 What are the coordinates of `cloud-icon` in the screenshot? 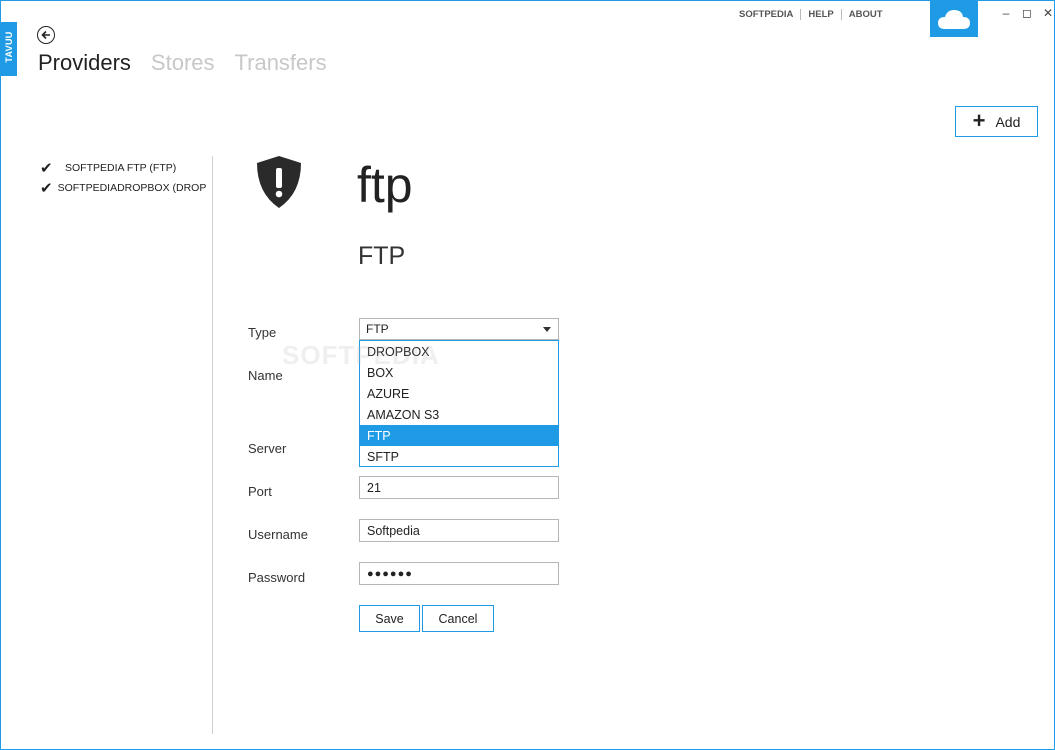 It's located at (954, 19).